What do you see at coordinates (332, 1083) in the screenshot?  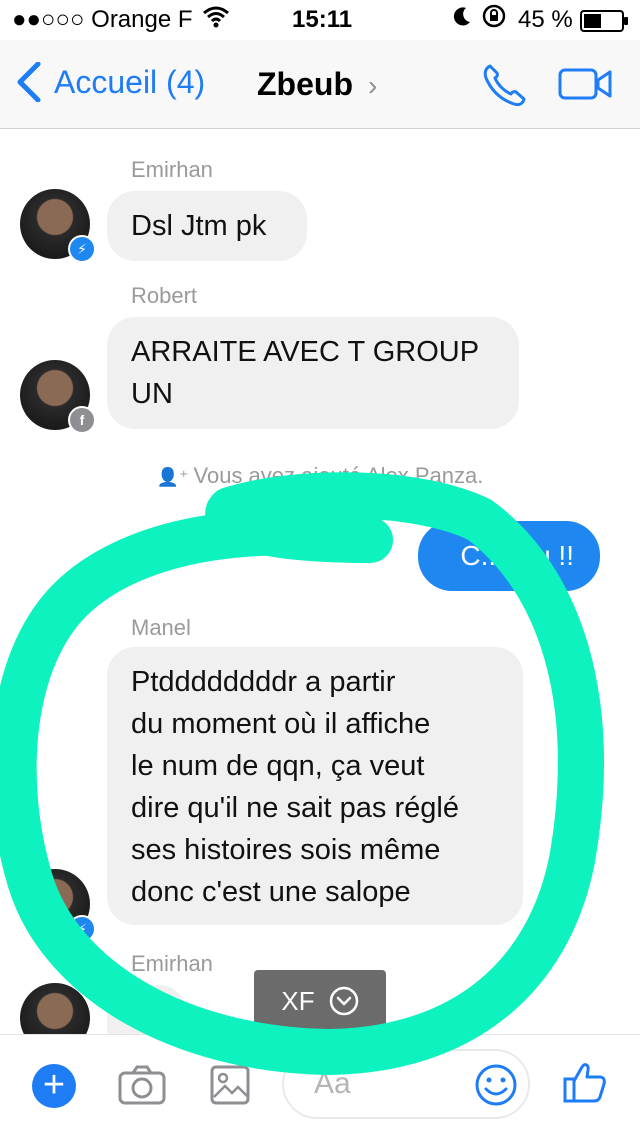 I see `input-placeholder: Aa` at bounding box center [332, 1083].